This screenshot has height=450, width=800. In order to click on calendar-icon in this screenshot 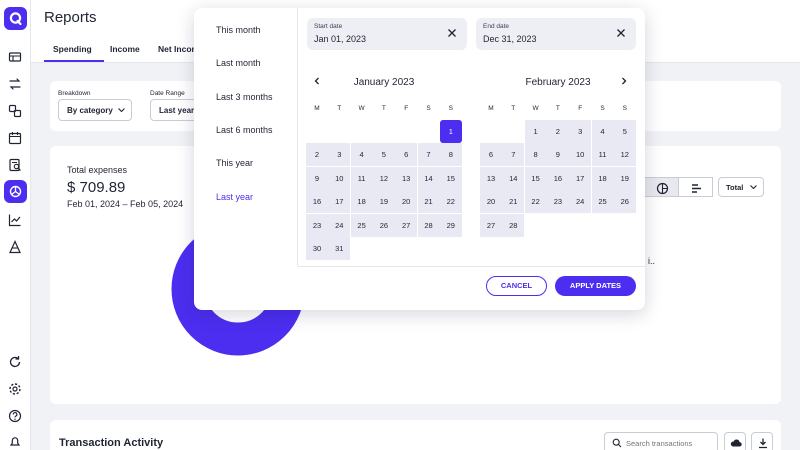, I will do `click(15, 138)`.